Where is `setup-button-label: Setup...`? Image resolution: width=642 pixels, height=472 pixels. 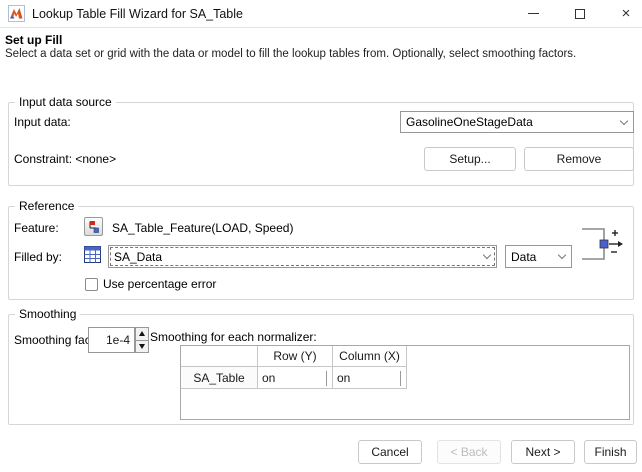 setup-button-label: Setup... is located at coordinates (470, 159).